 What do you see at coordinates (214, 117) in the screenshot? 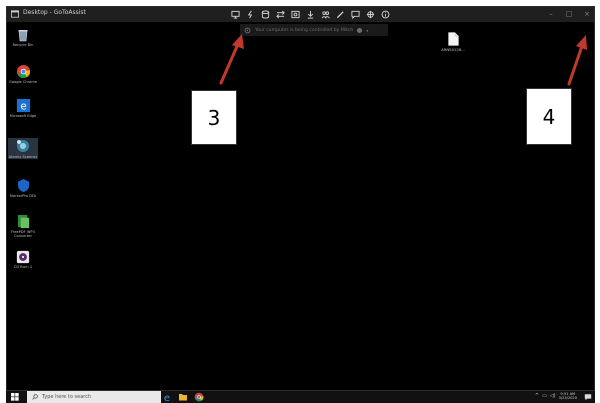
I see `callout-label-3: 3` at bounding box center [214, 117].